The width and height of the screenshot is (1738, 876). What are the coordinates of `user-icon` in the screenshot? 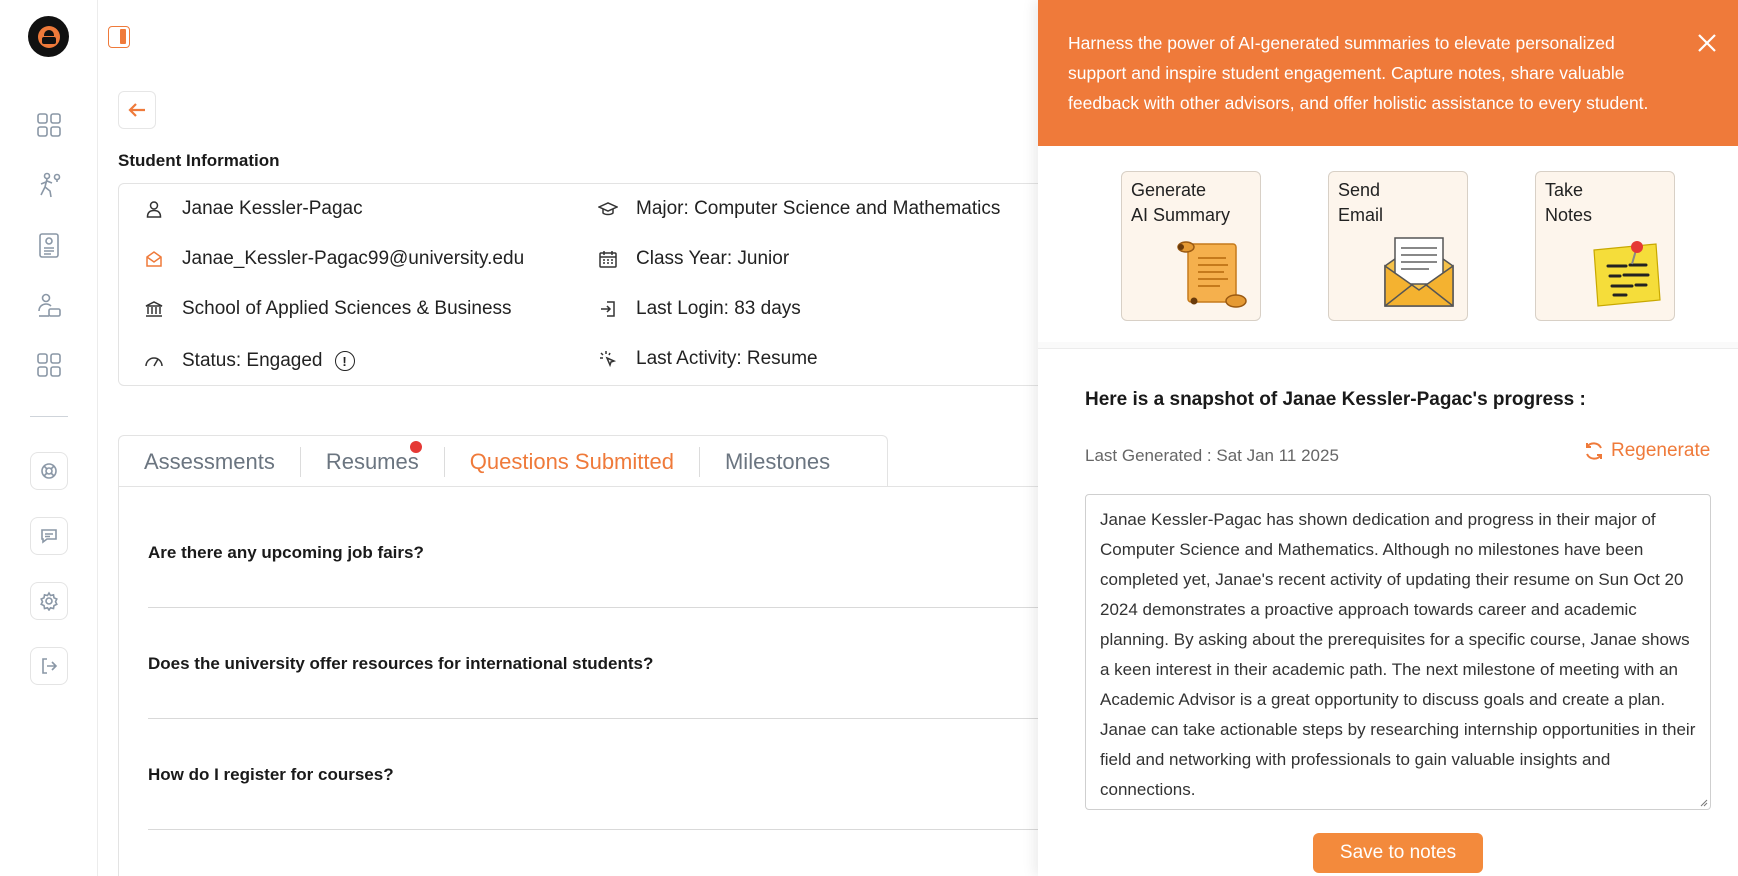 It's located at (154, 209).